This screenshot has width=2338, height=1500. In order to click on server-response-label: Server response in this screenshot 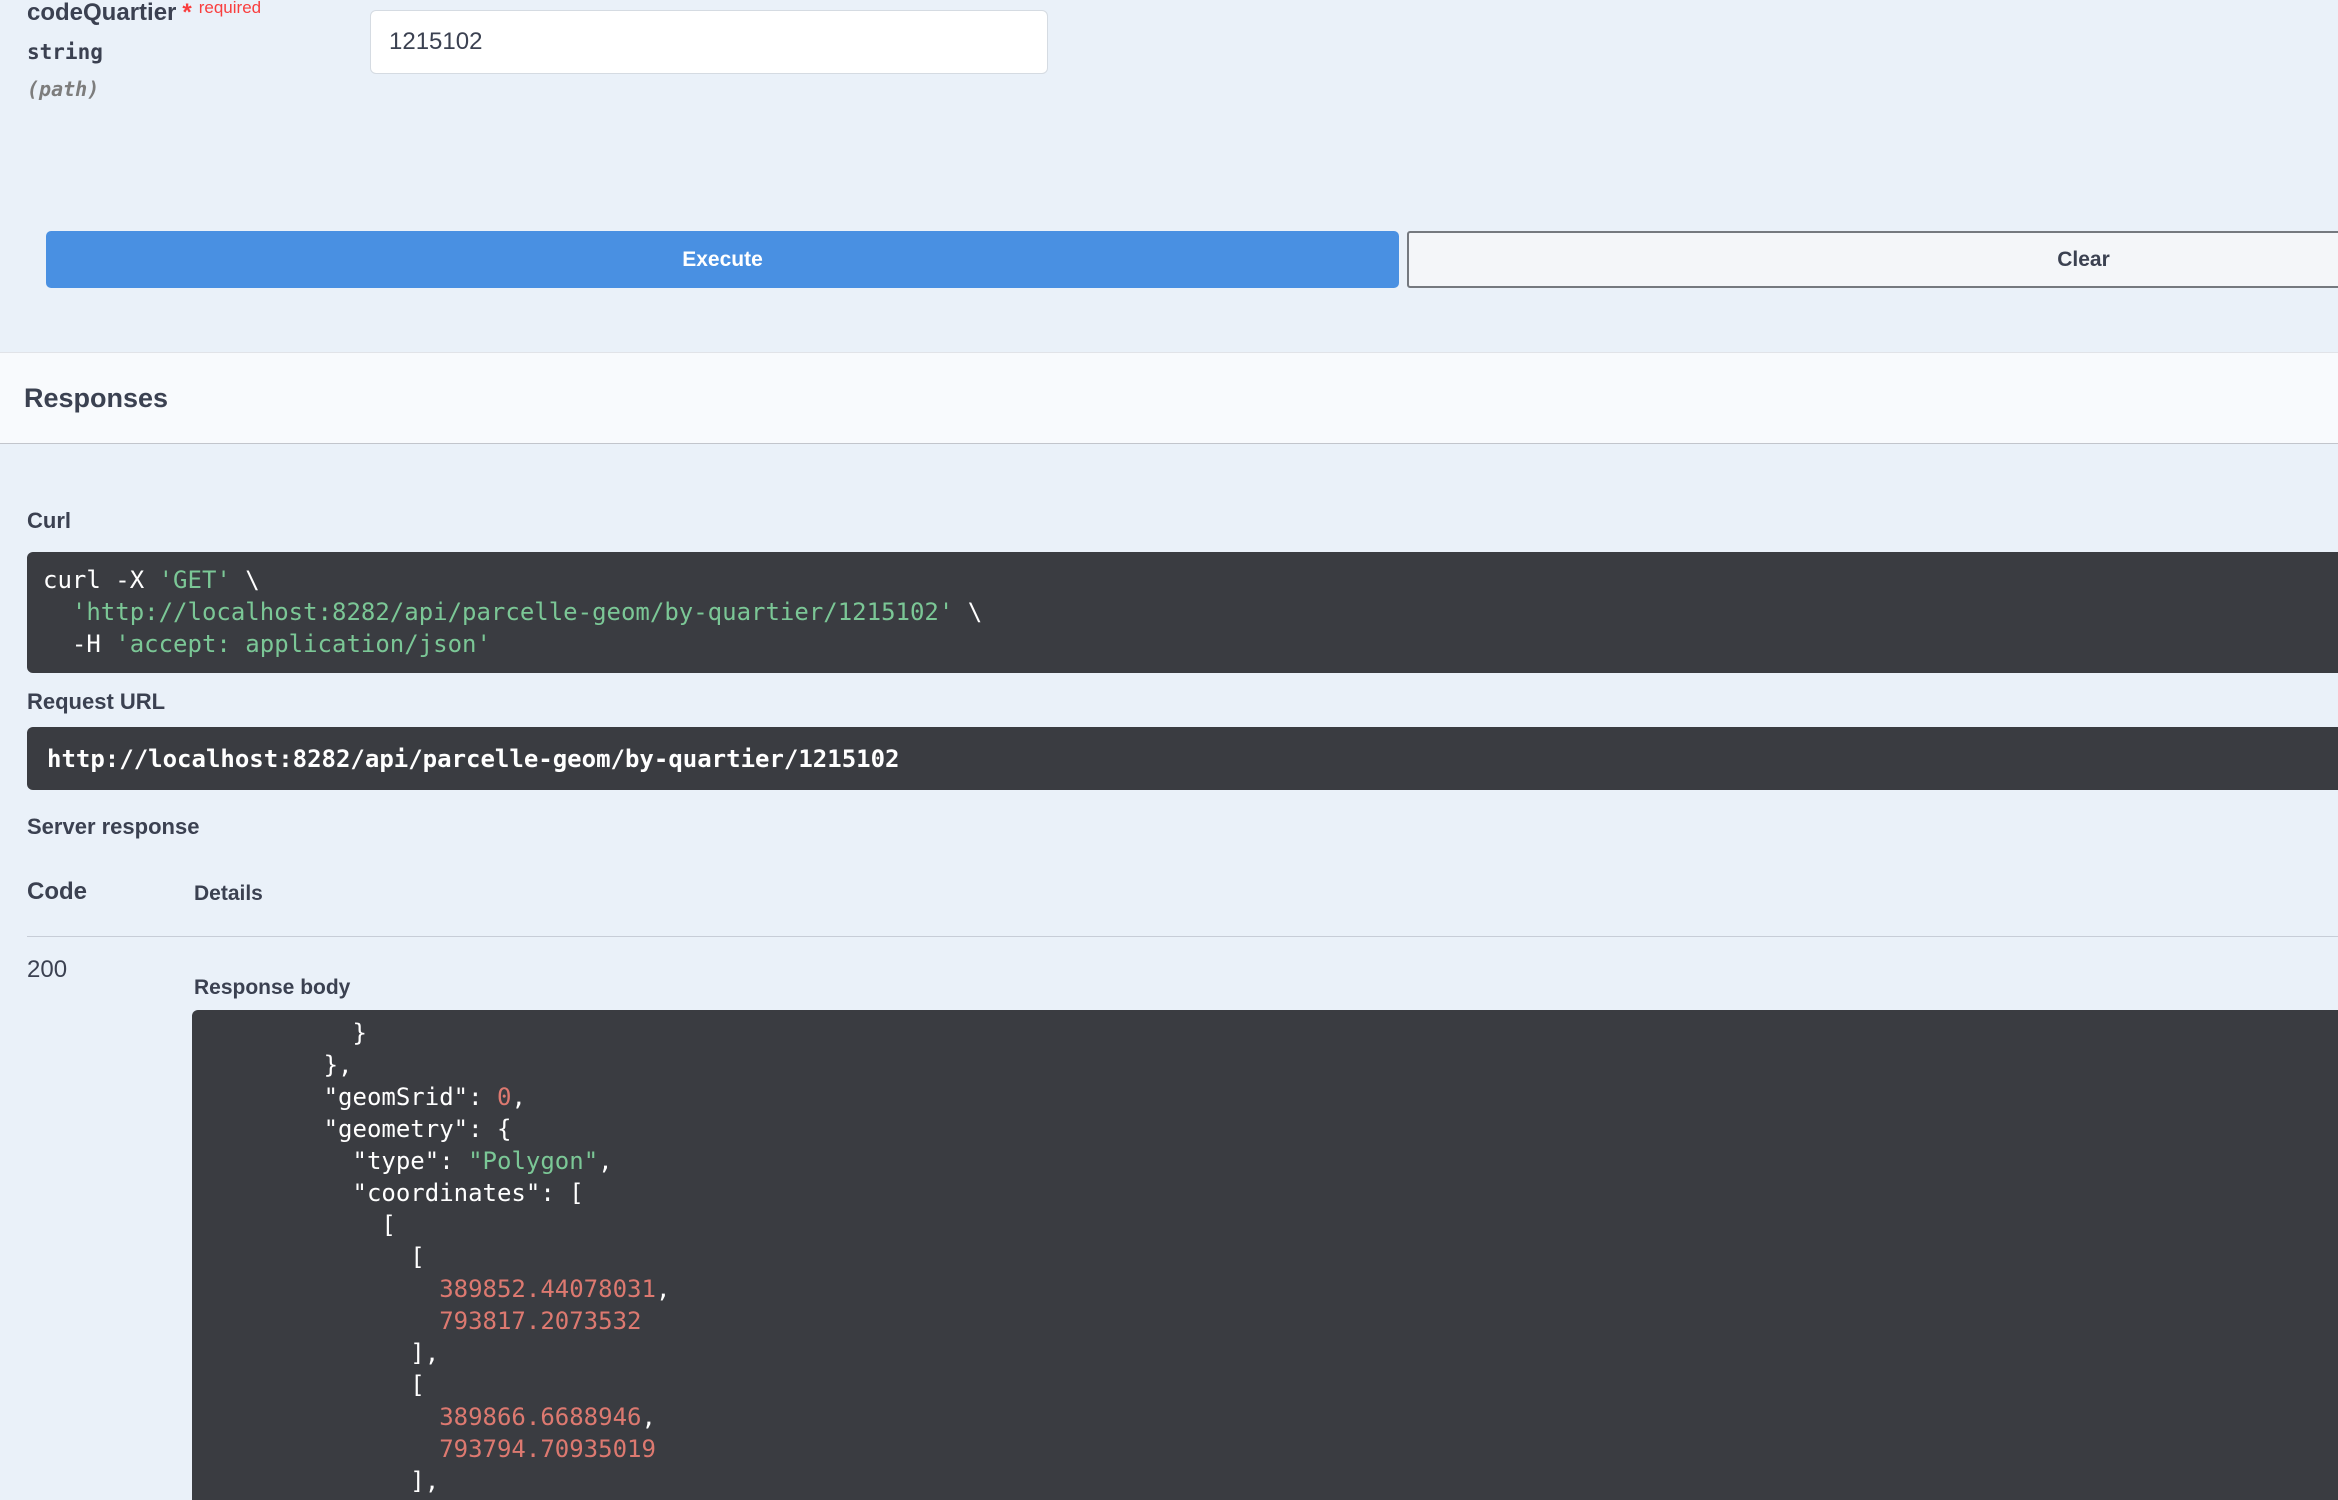, I will do `click(113, 826)`.